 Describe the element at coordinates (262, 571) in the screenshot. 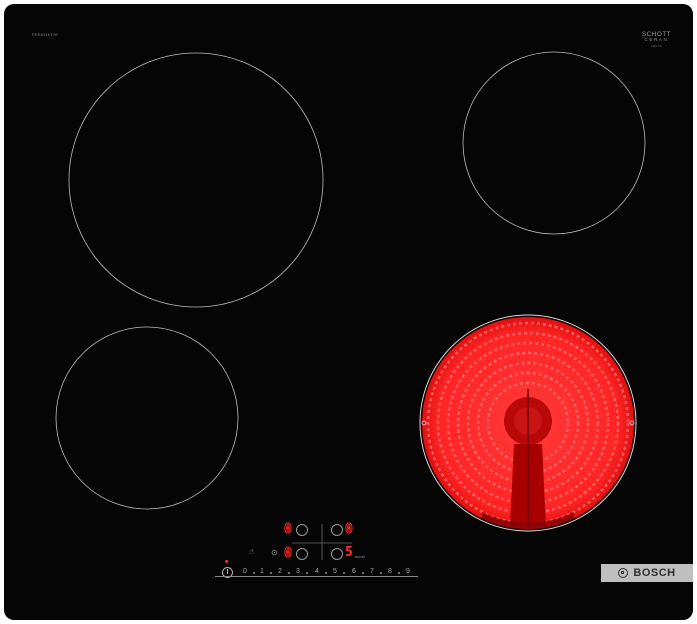

I see `power-level-1: 1` at that location.